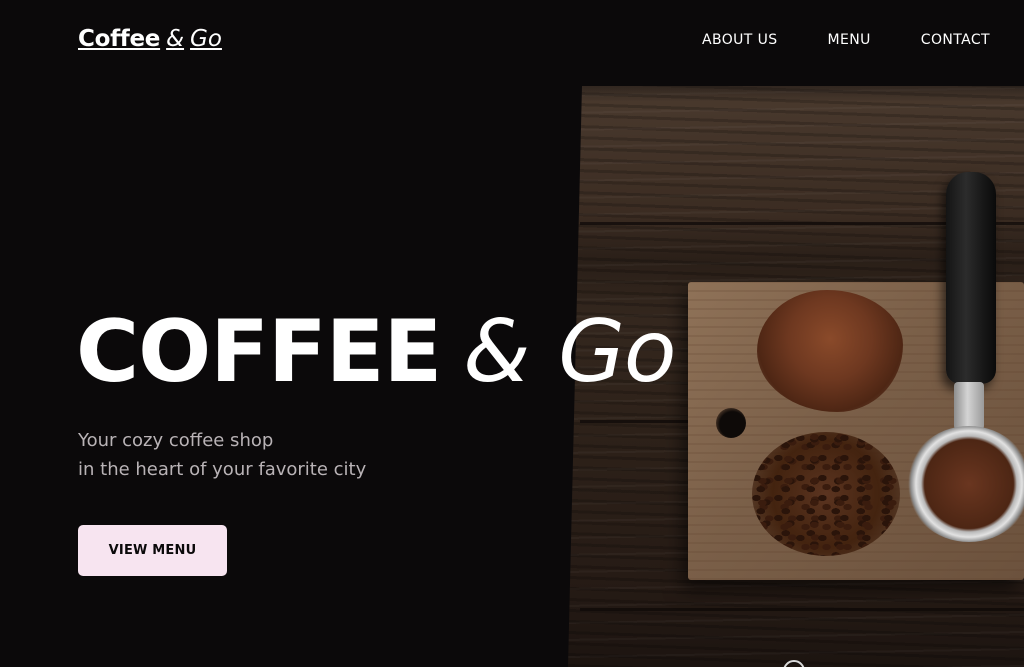 The image size is (1024, 667). I want to click on site-logo: Coffee & Go, so click(150, 39).